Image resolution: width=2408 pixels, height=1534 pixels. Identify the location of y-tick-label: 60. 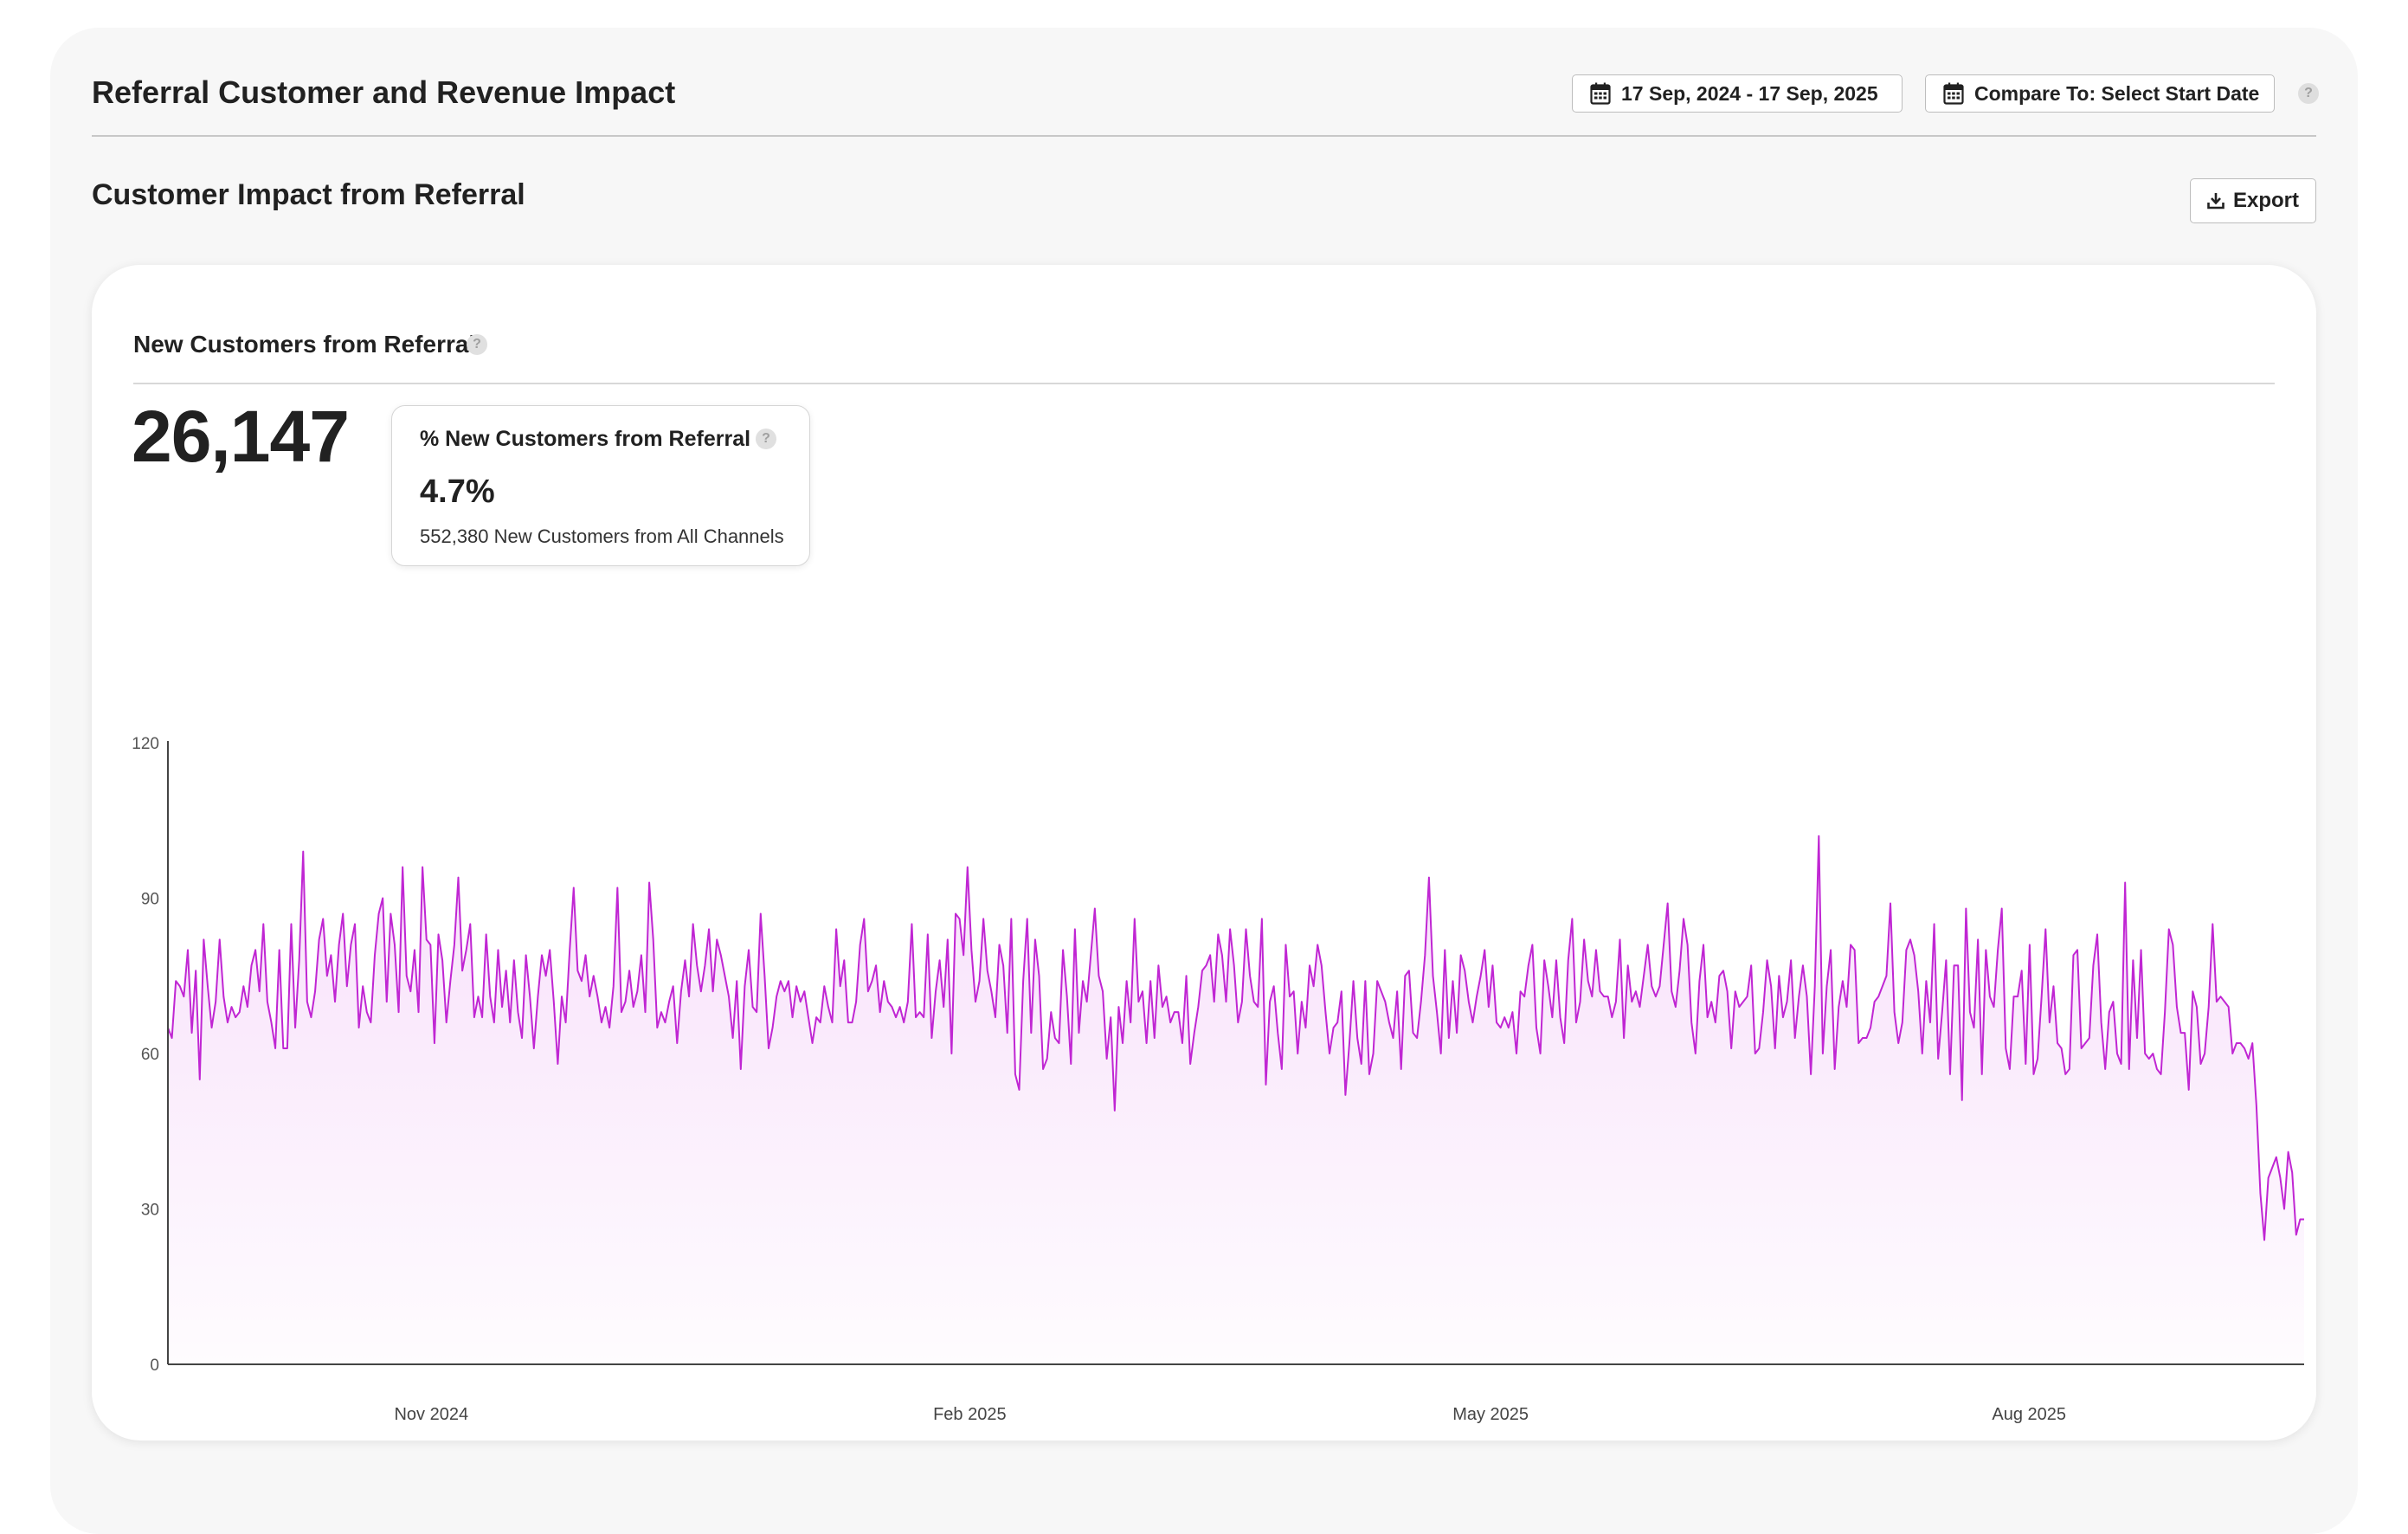
(150, 1055).